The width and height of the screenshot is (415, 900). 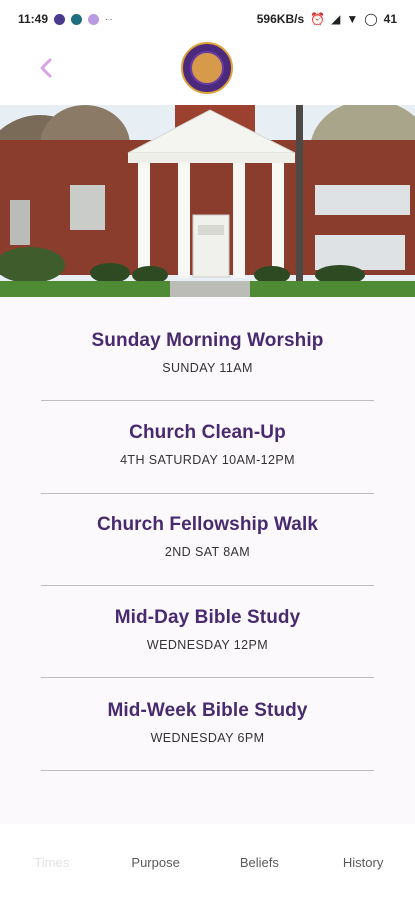 What do you see at coordinates (363, 862) in the screenshot?
I see `tab-history: History` at bounding box center [363, 862].